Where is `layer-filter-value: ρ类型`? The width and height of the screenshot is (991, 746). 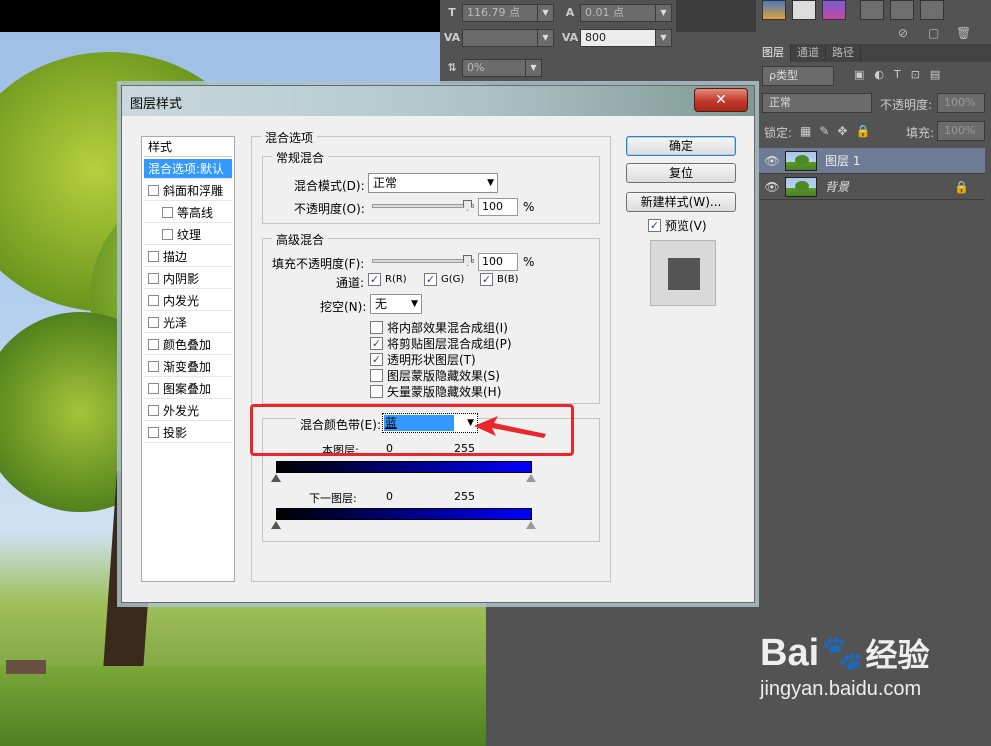
layer-filter-value: ρ类型 is located at coordinates (783, 75).